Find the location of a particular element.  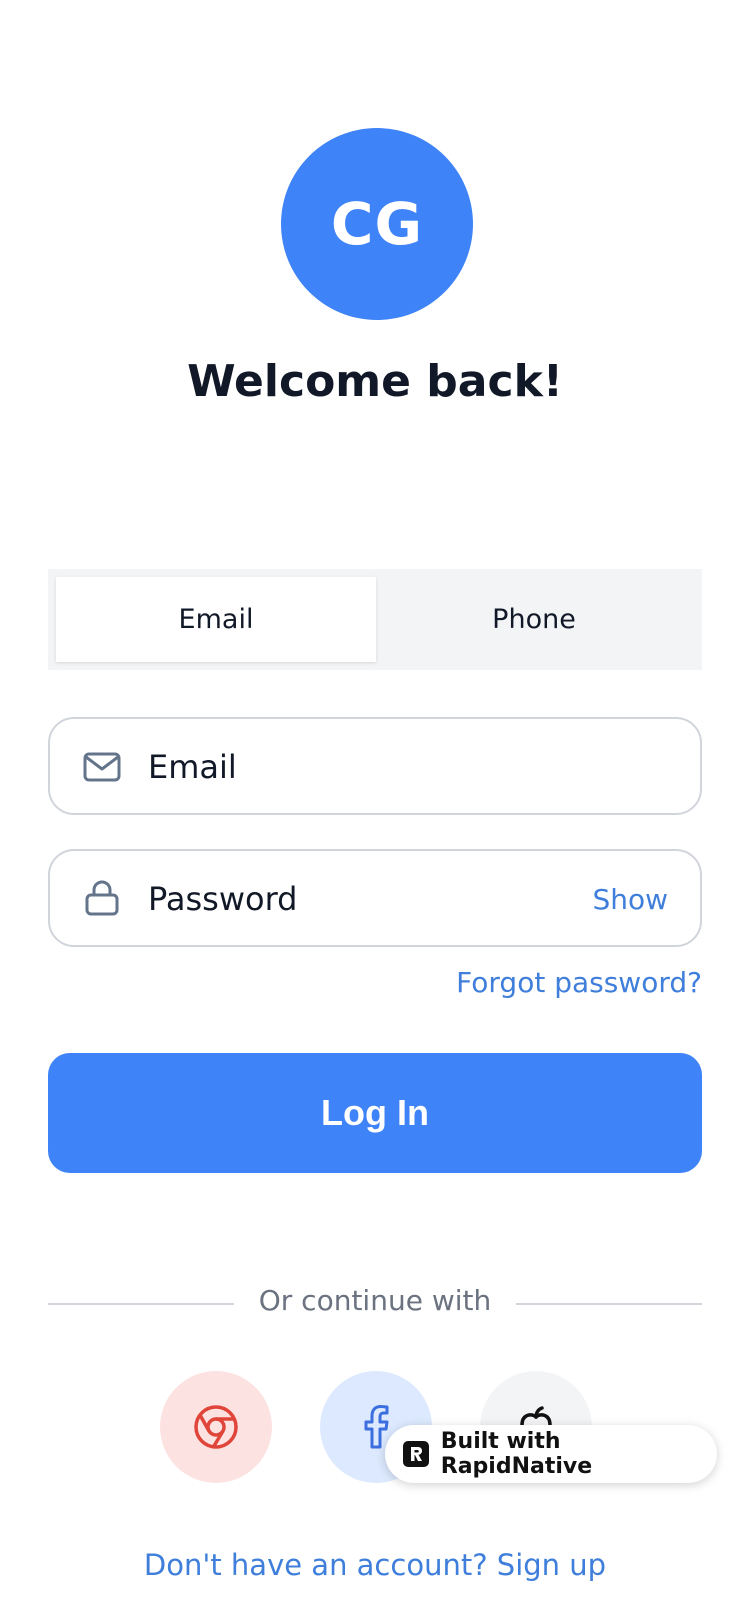

login-method-toggle: Email Phone is located at coordinates (375, 619).